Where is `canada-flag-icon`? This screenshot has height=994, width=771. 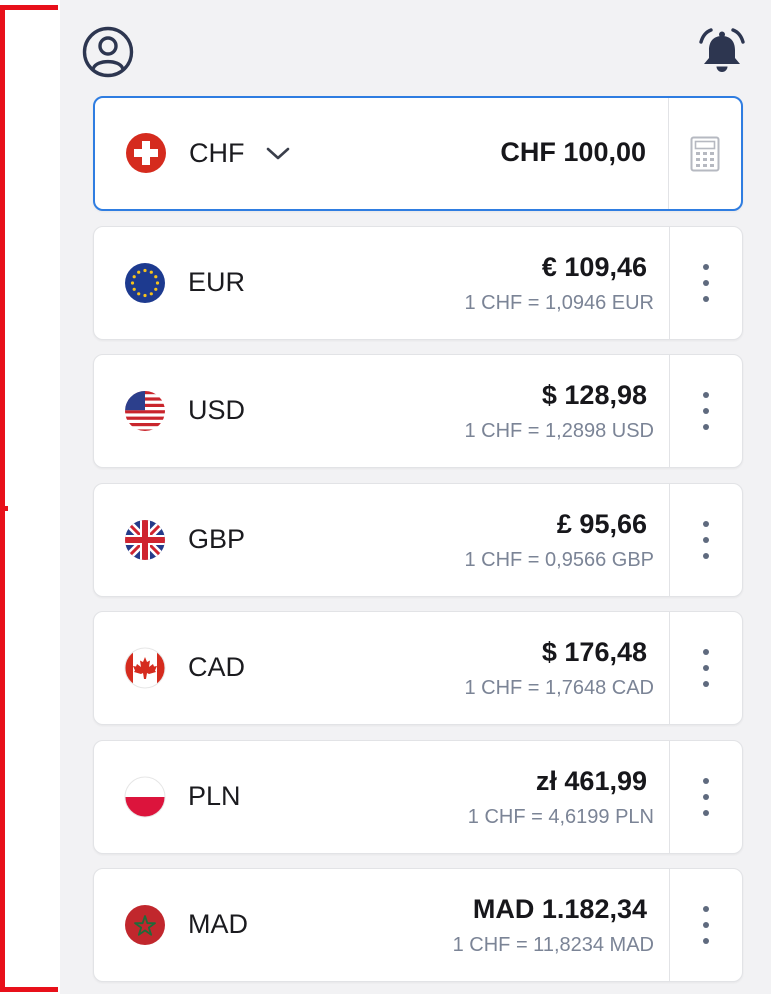
canada-flag-icon is located at coordinates (145, 668).